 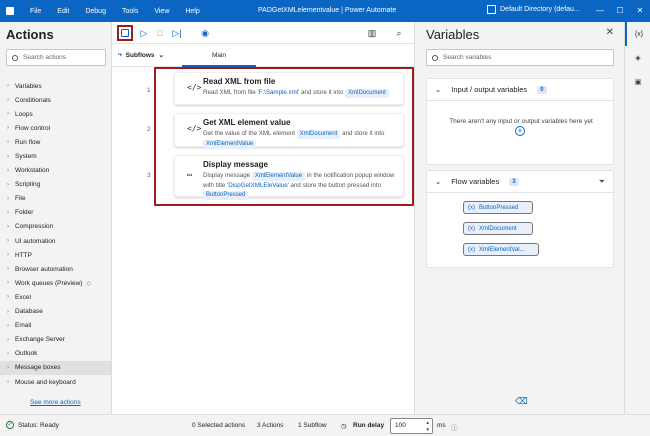 What do you see at coordinates (40, 340) in the screenshot?
I see `category-label: Exchange Server` at bounding box center [40, 340].